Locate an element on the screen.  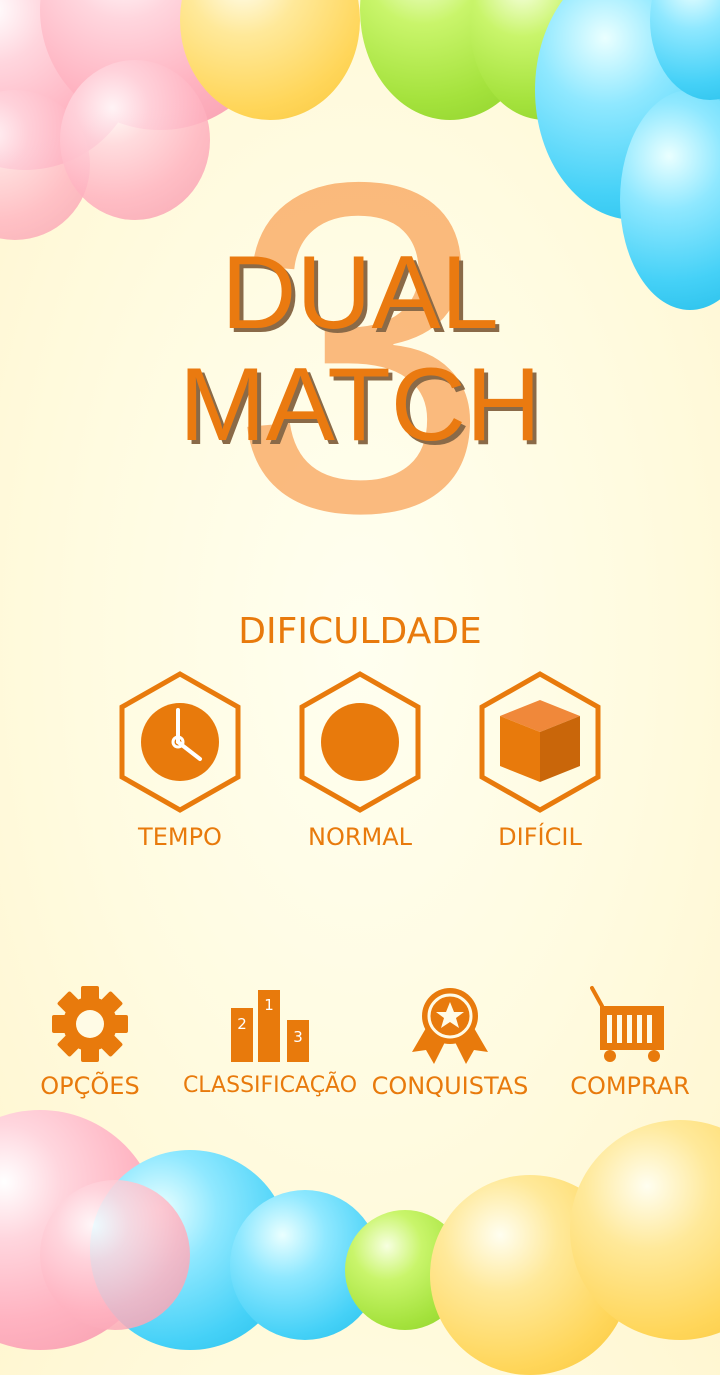
achievements-label: CONQUISTAS is located at coordinates (450, 1086).